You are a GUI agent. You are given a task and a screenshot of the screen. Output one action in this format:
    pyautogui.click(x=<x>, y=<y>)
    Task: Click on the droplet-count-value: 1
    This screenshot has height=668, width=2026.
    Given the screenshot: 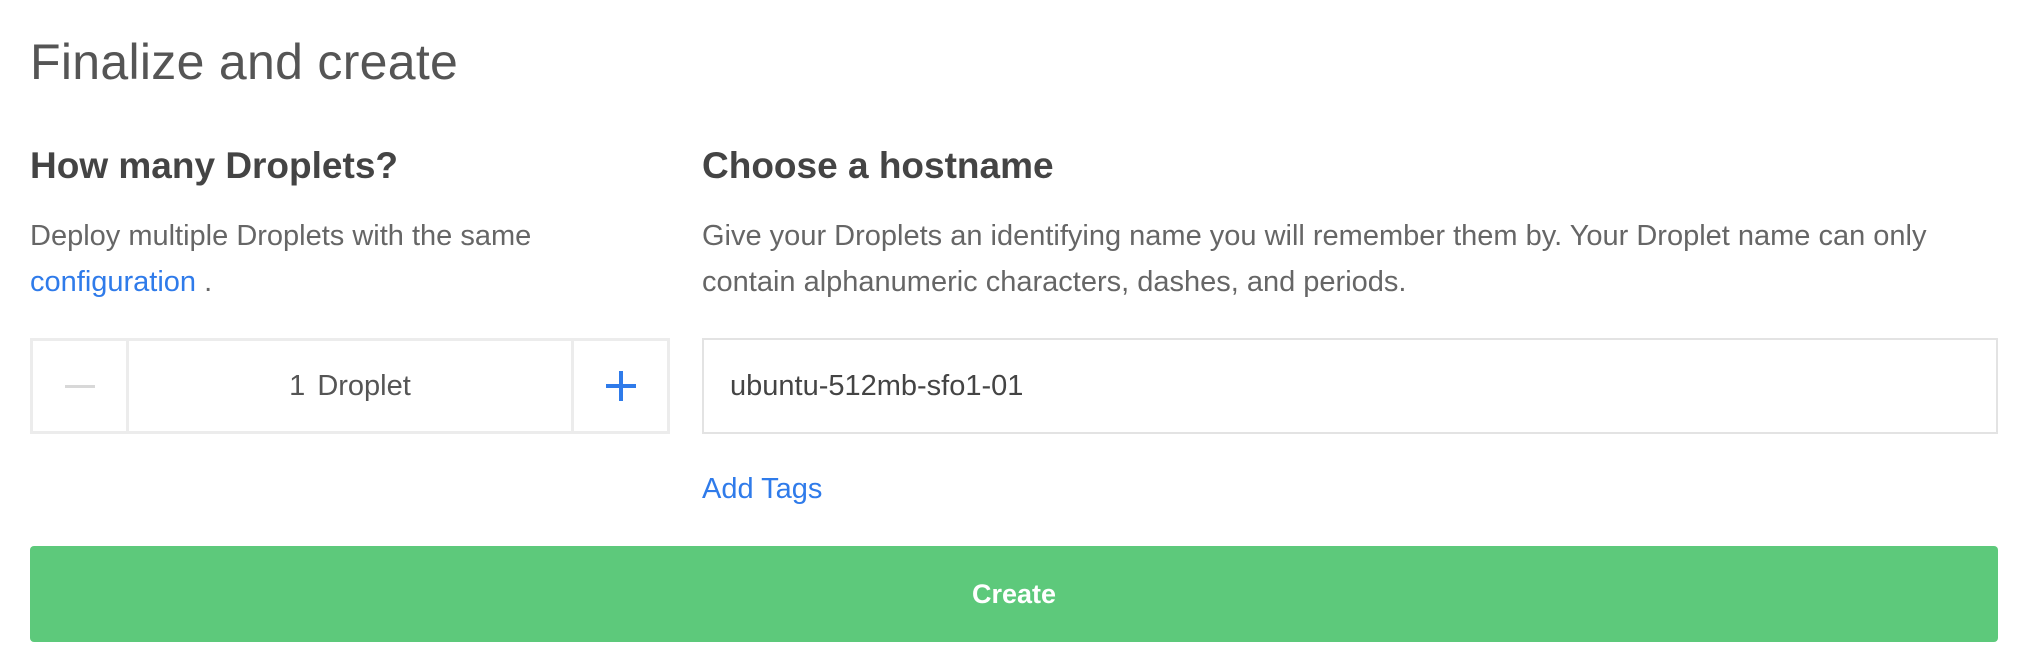 What is the action you would take?
    pyautogui.click(x=297, y=385)
    